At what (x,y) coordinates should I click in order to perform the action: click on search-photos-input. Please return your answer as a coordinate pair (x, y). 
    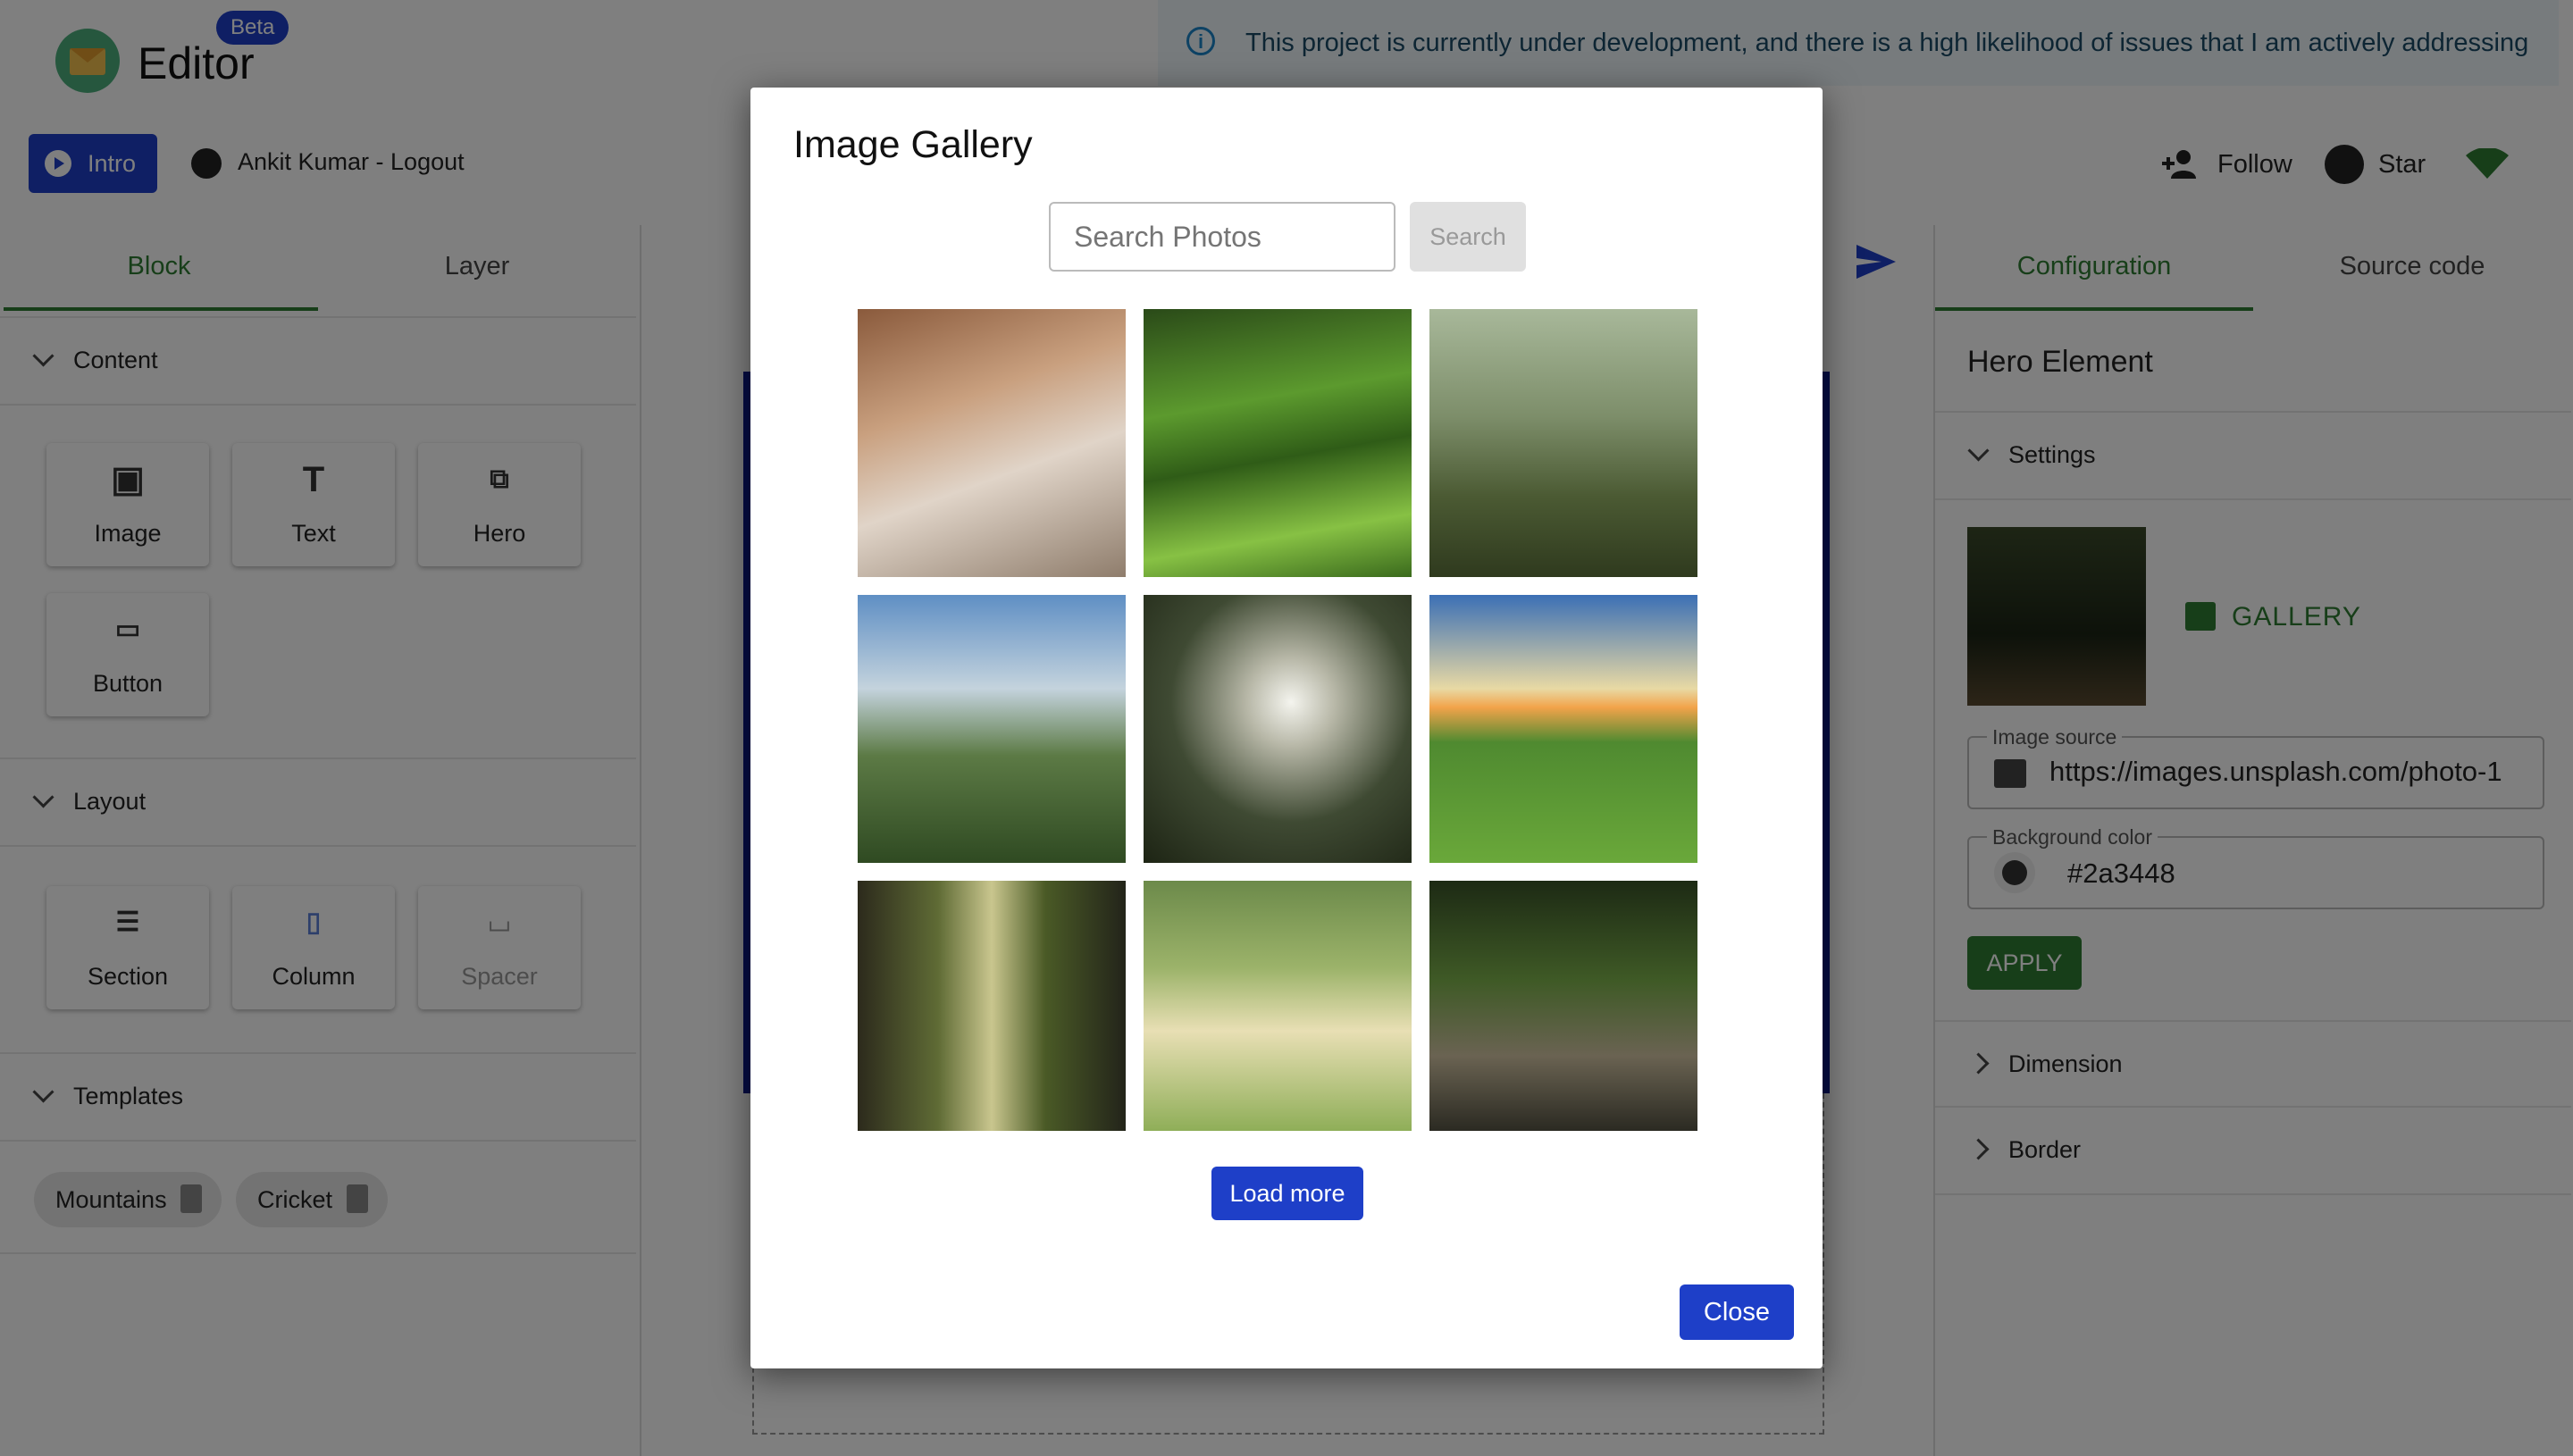
    Looking at the image, I should click on (1222, 237).